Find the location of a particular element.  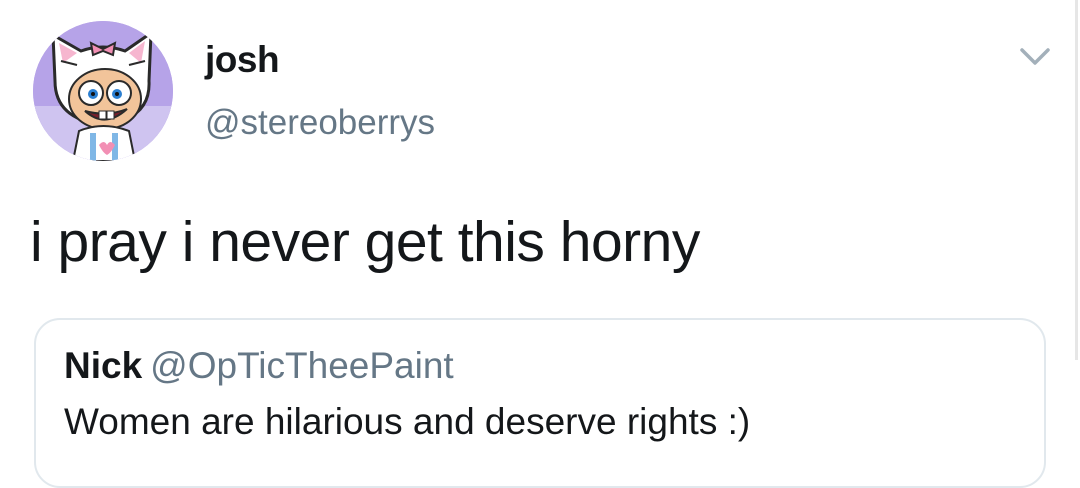

quoted-author-handle: @OpTicTheePaint is located at coordinates (302, 365).